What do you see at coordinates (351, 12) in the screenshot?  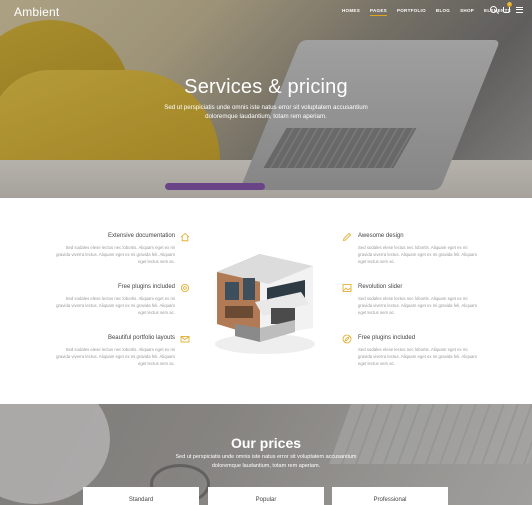 I see `menu-item-homes: HOMES` at bounding box center [351, 12].